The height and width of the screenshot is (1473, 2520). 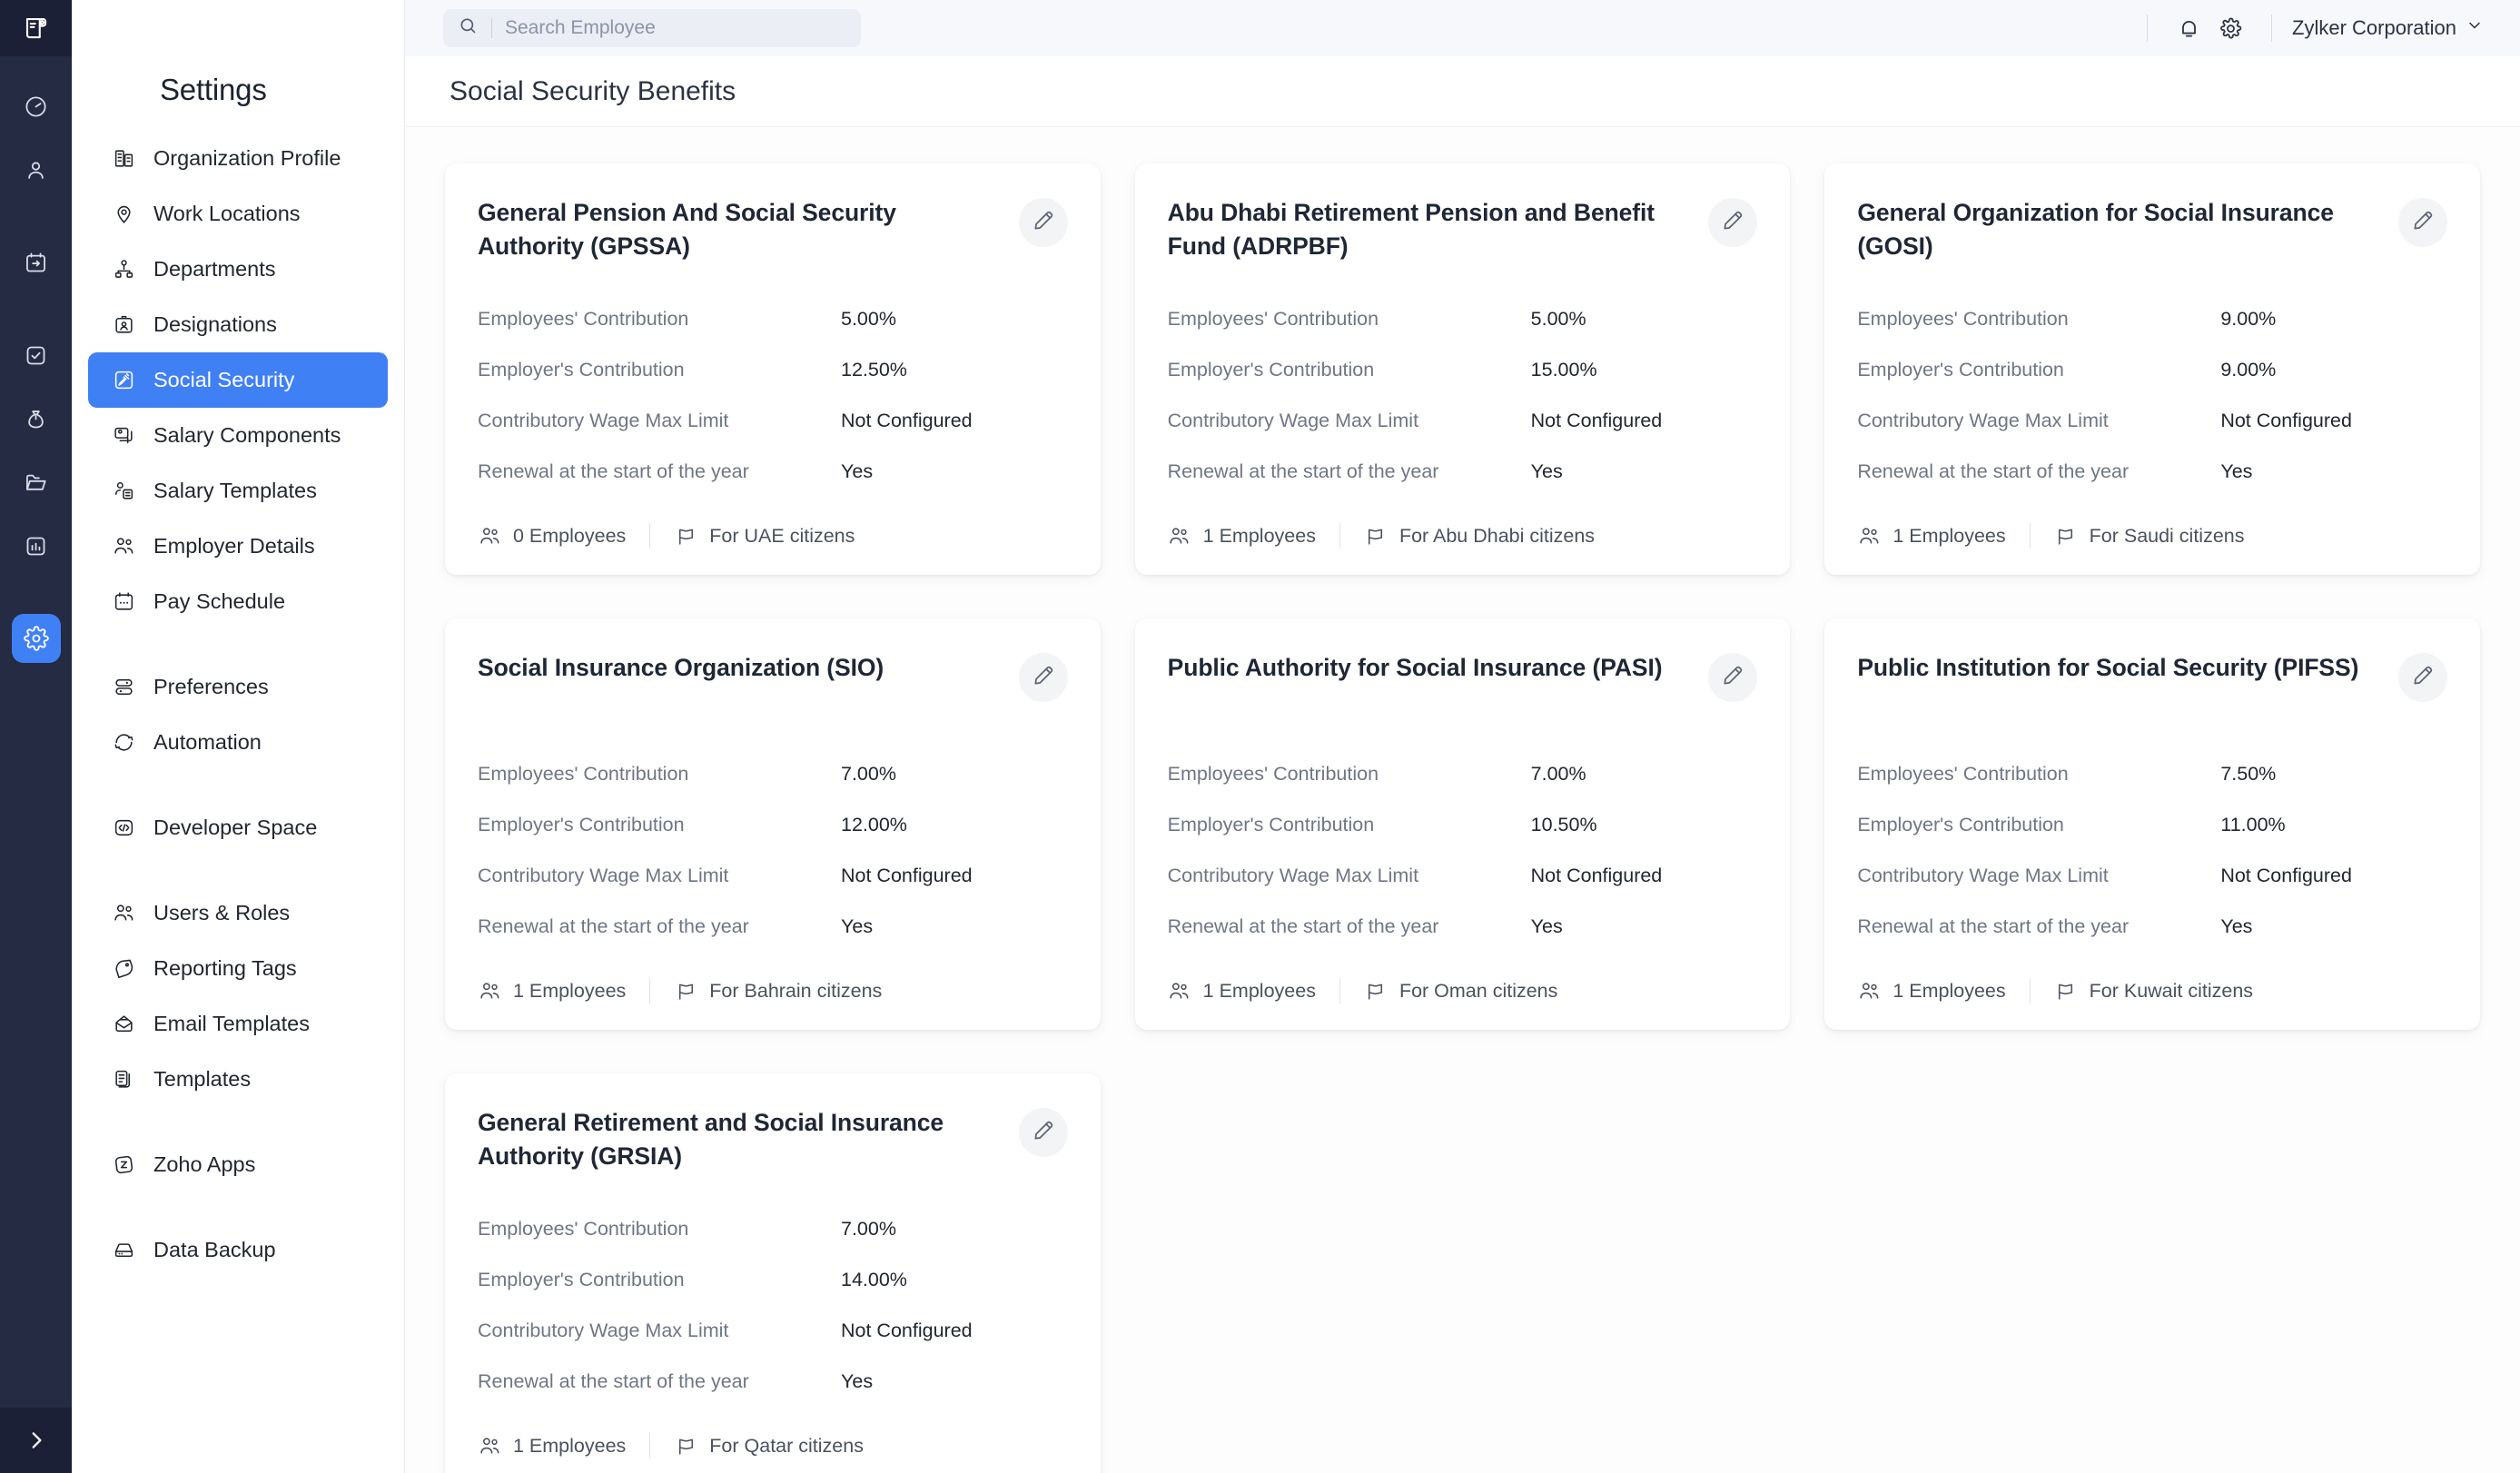 I want to click on sidebar-item-reporting-tags: Reporting Tags, so click(x=238, y=969).